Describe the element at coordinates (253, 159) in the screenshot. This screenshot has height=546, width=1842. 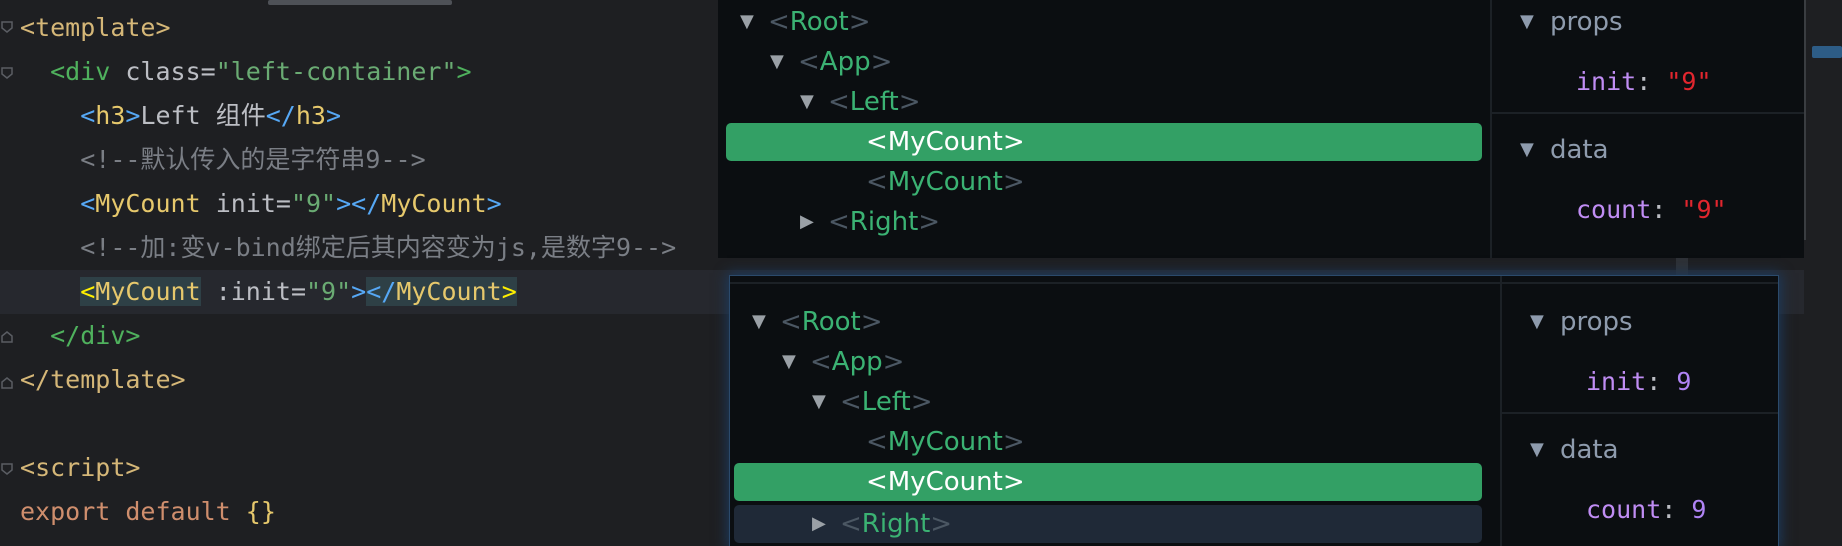
I see `comment: <!--默认传入的是字符串9-->` at that location.